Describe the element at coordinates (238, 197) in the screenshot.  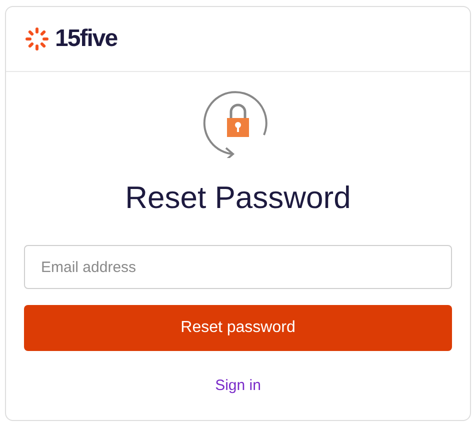
I see `page-title: Reset Password` at that location.